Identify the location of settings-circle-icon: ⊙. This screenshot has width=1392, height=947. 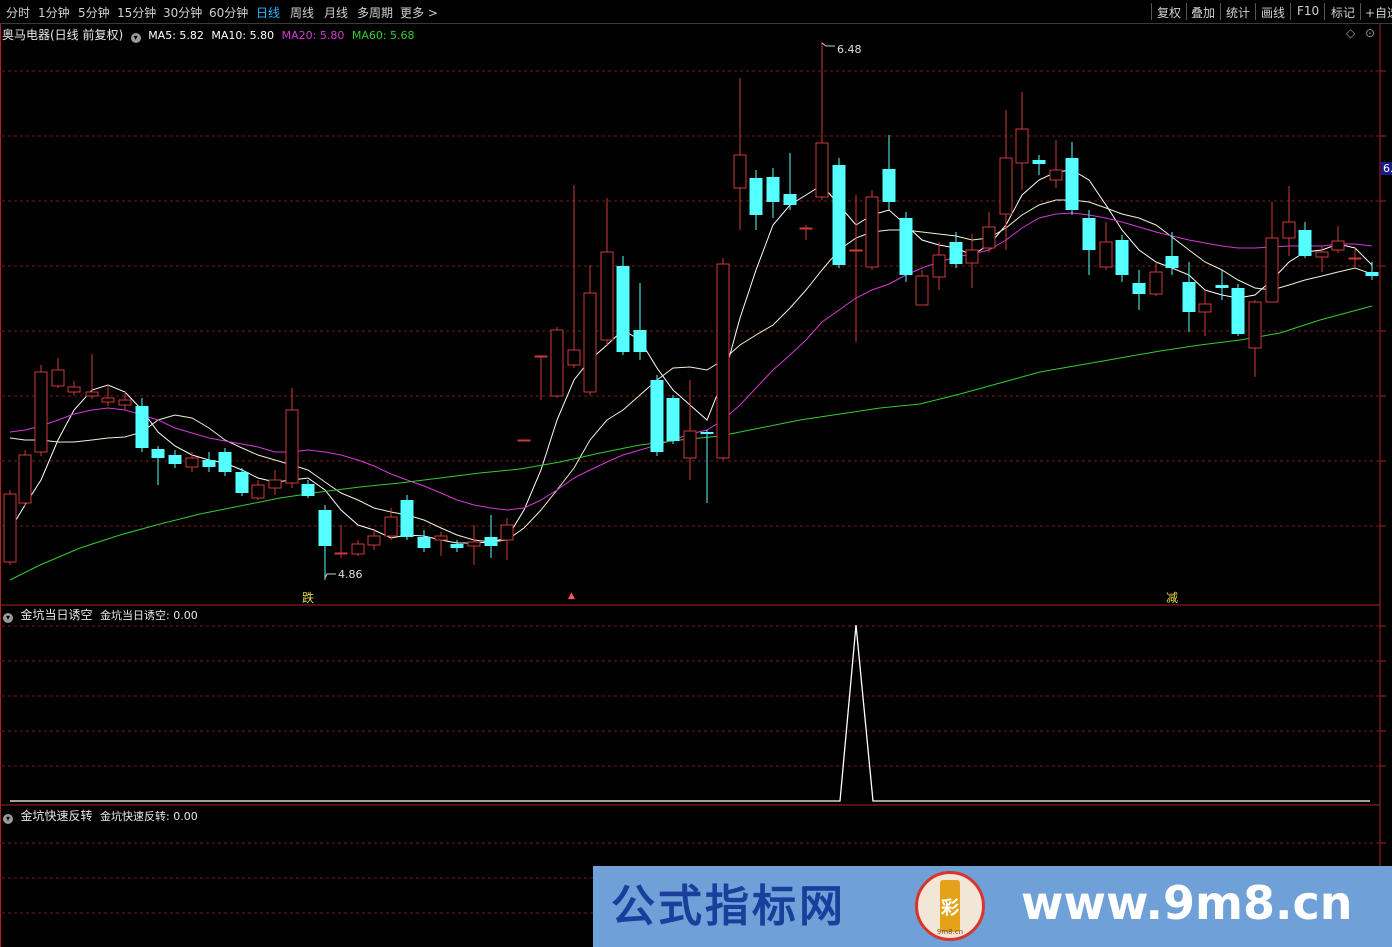
(1370, 33).